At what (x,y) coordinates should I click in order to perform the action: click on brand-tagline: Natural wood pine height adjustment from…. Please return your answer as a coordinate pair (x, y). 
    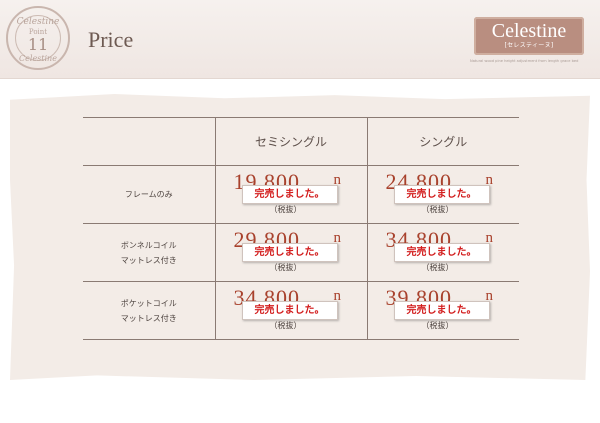
    Looking at the image, I should click on (524, 61).